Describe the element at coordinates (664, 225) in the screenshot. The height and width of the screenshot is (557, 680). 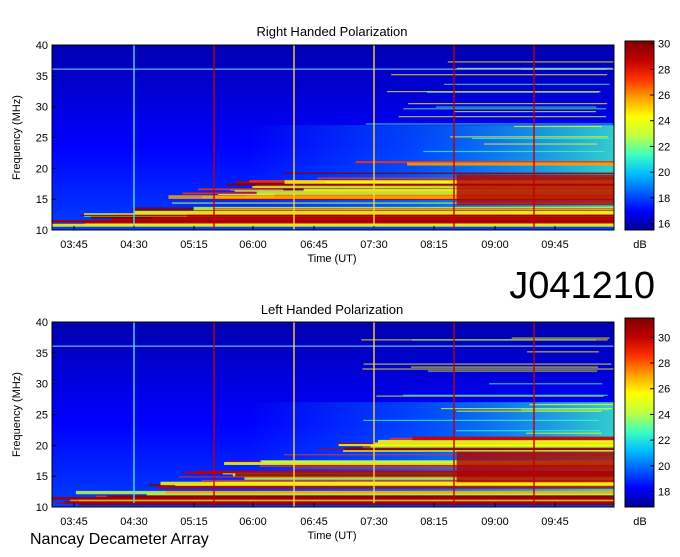
I see `rh-colorbar-tick-label: 16` at that location.